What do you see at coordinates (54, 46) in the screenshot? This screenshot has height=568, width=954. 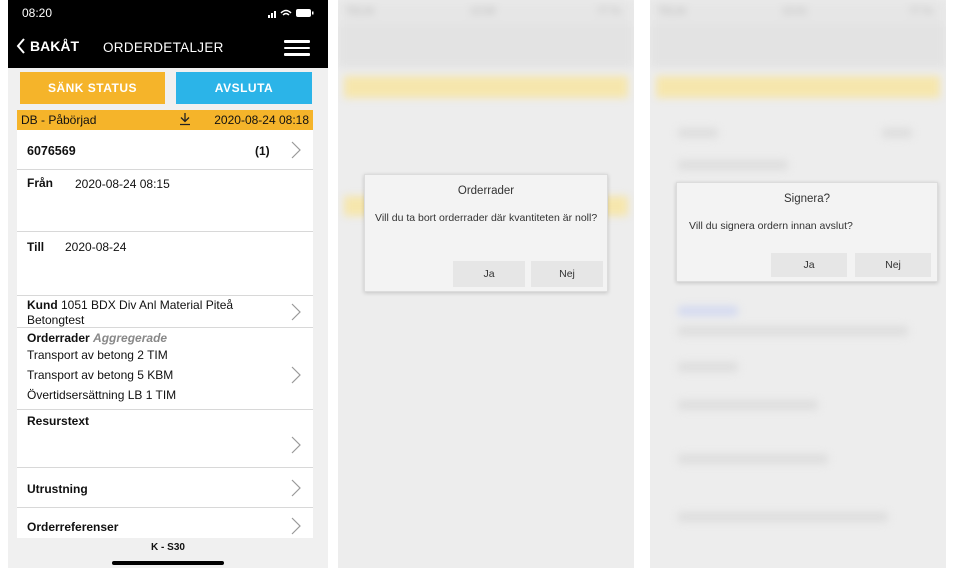 I see `back-label: BAKÅT` at bounding box center [54, 46].